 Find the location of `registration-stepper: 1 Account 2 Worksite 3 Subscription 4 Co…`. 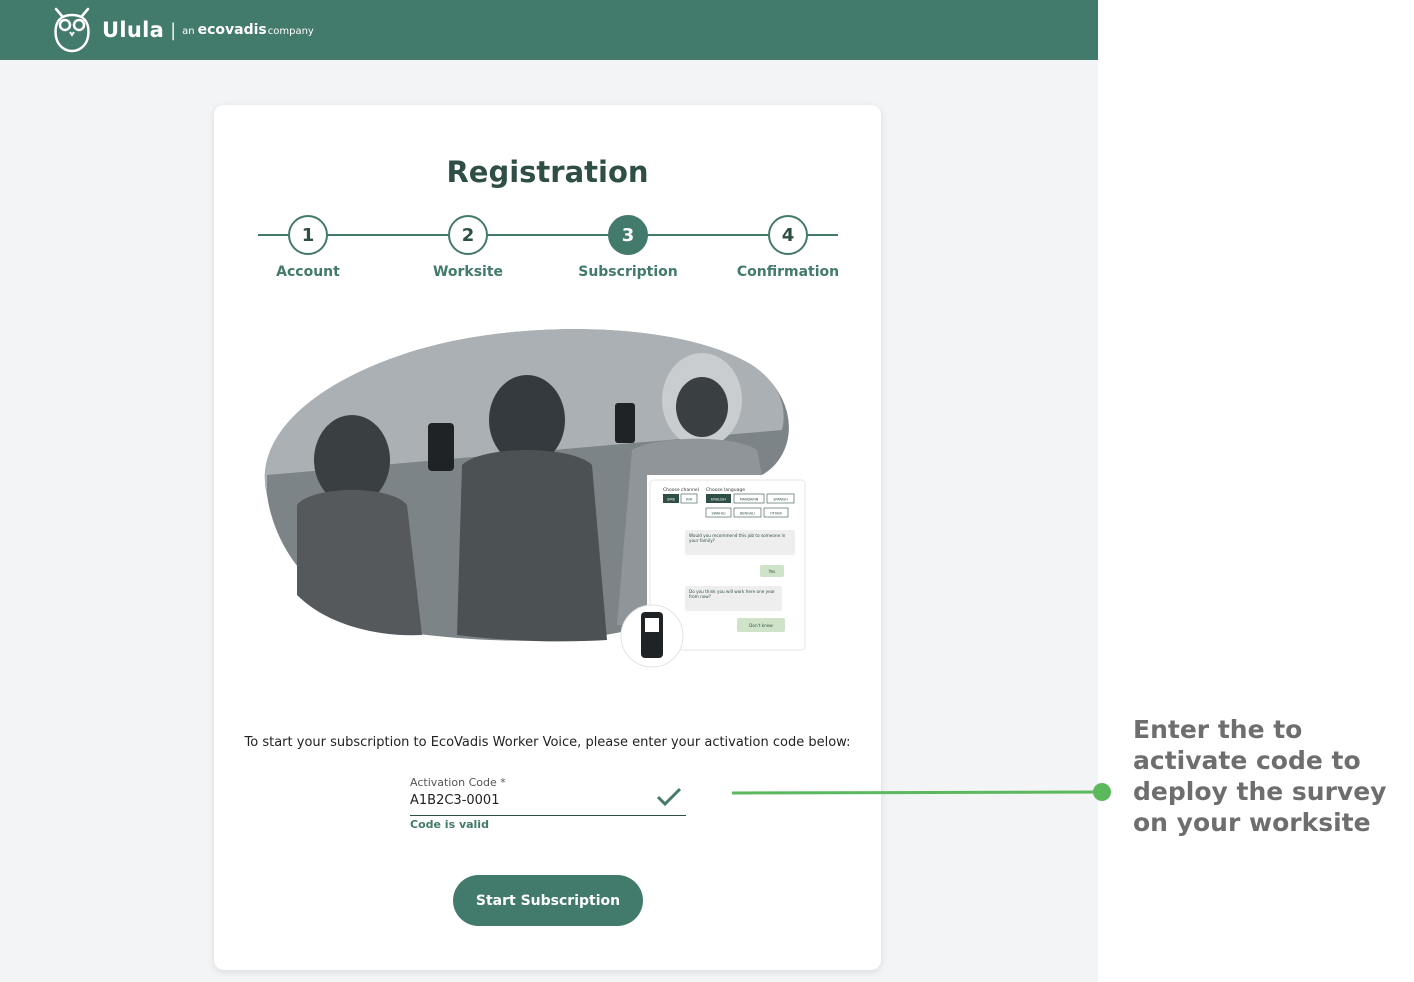

registration-stepper: 1 Account 2 Worksite 3 Subscription 4 Co… is located at coordinates (548, 250).